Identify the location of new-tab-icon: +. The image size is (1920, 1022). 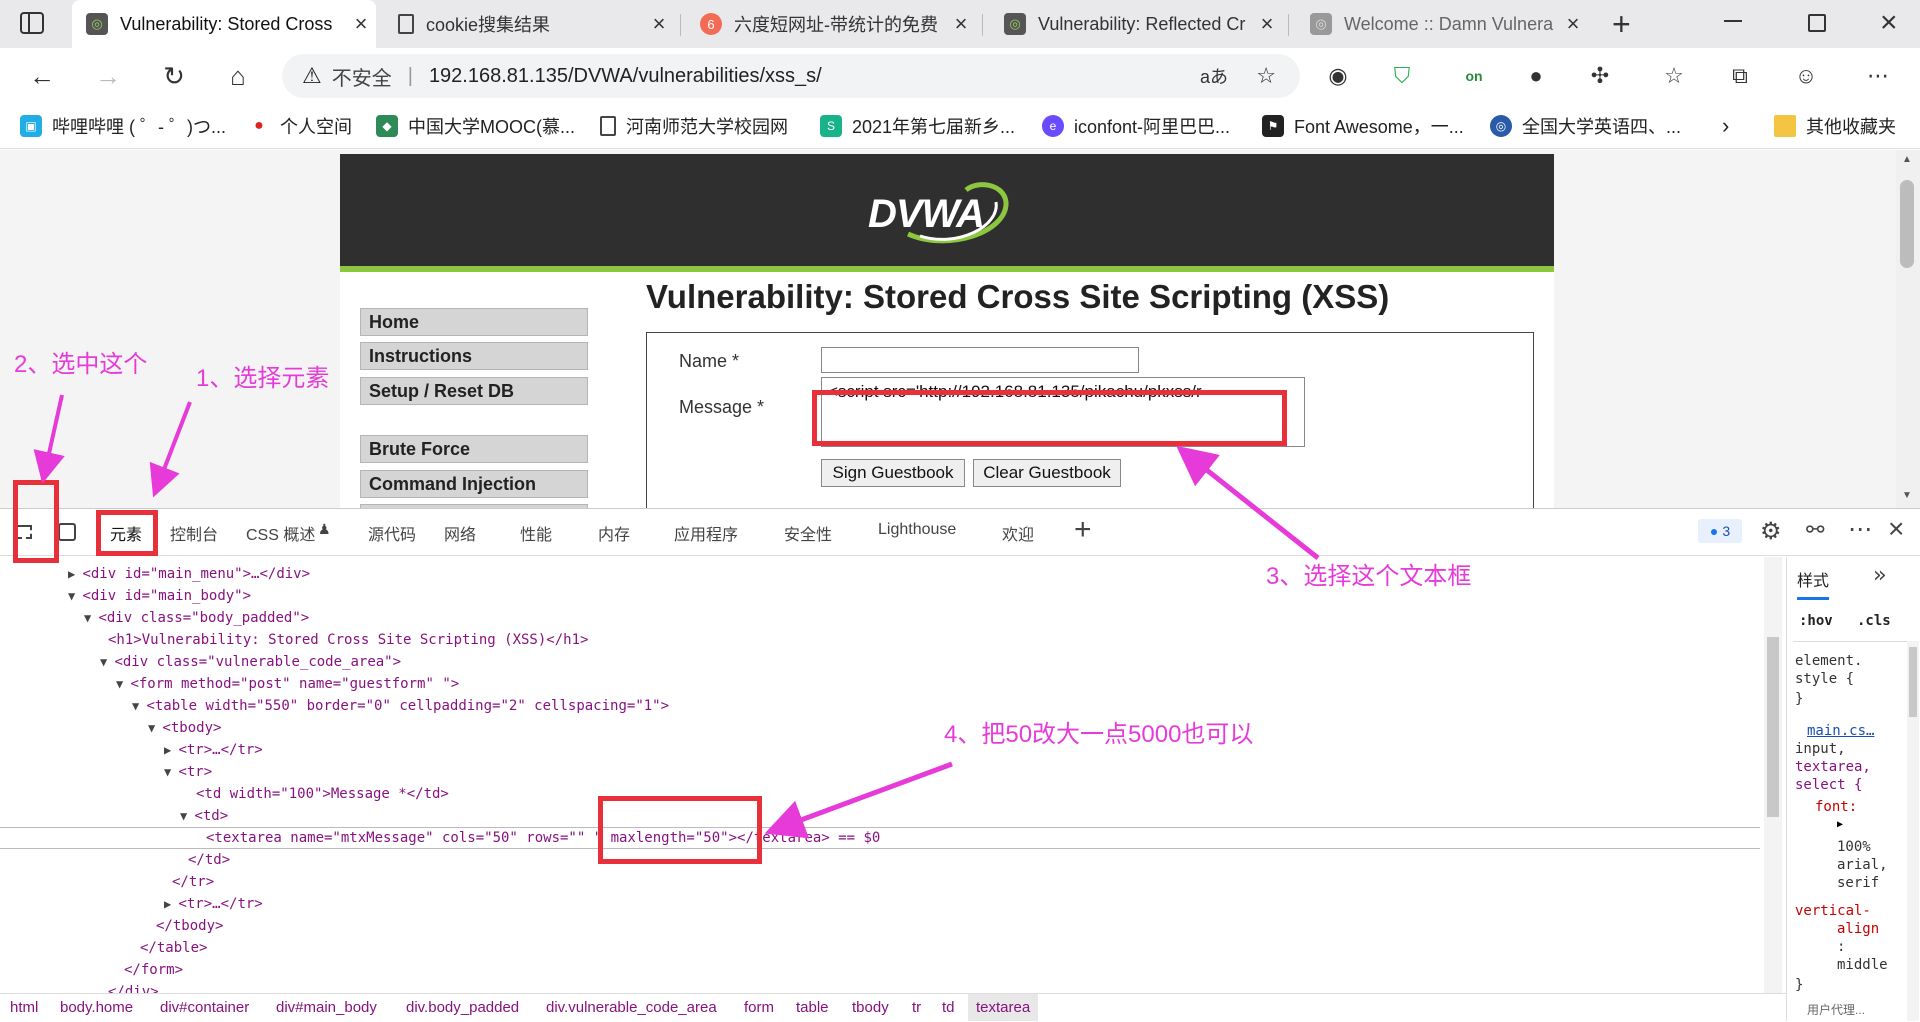
(1621, 24).